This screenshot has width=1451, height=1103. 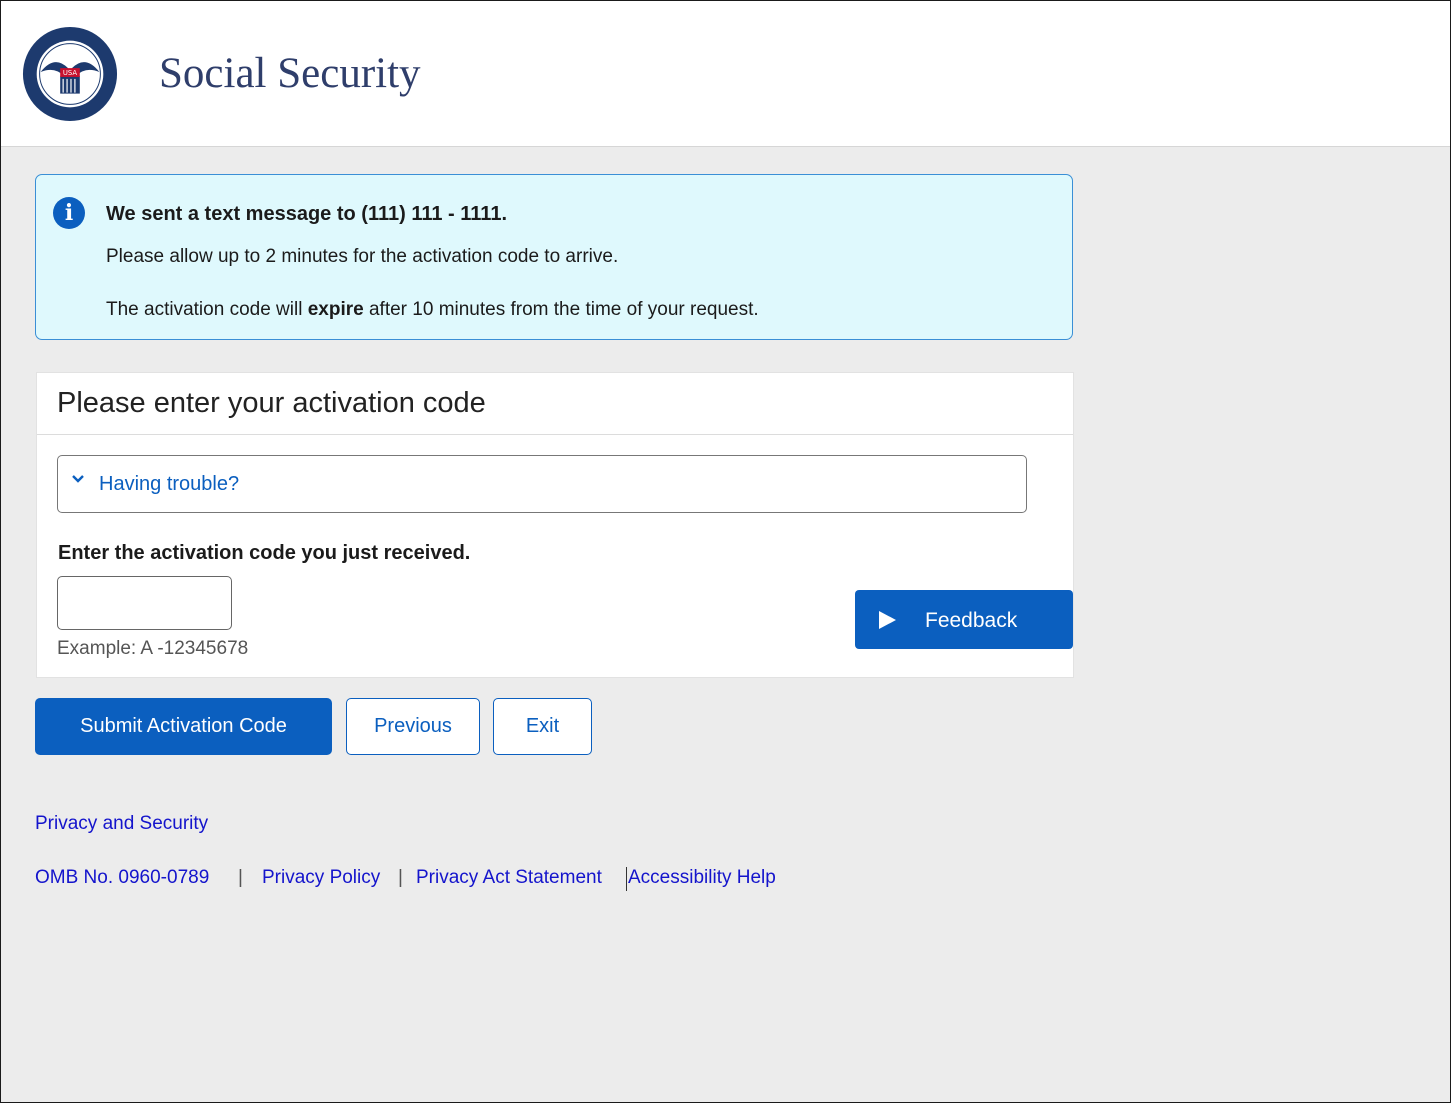 I want to click on info-icon: i, so click(x=69, y=213).